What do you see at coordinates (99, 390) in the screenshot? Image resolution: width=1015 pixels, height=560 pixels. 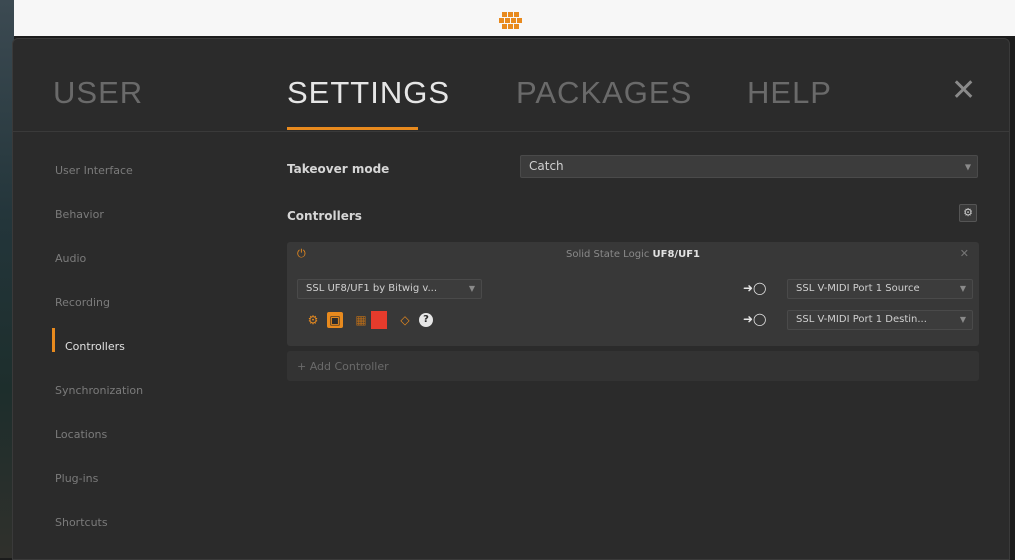 I see `sidebar-item-synchronization: Synchronization` at bounding box center [99, 390].